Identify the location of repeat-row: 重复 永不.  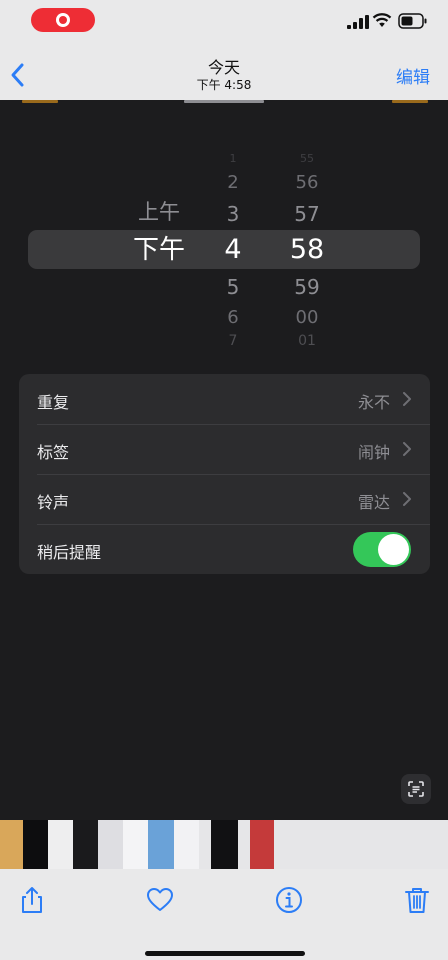
(224, 399).